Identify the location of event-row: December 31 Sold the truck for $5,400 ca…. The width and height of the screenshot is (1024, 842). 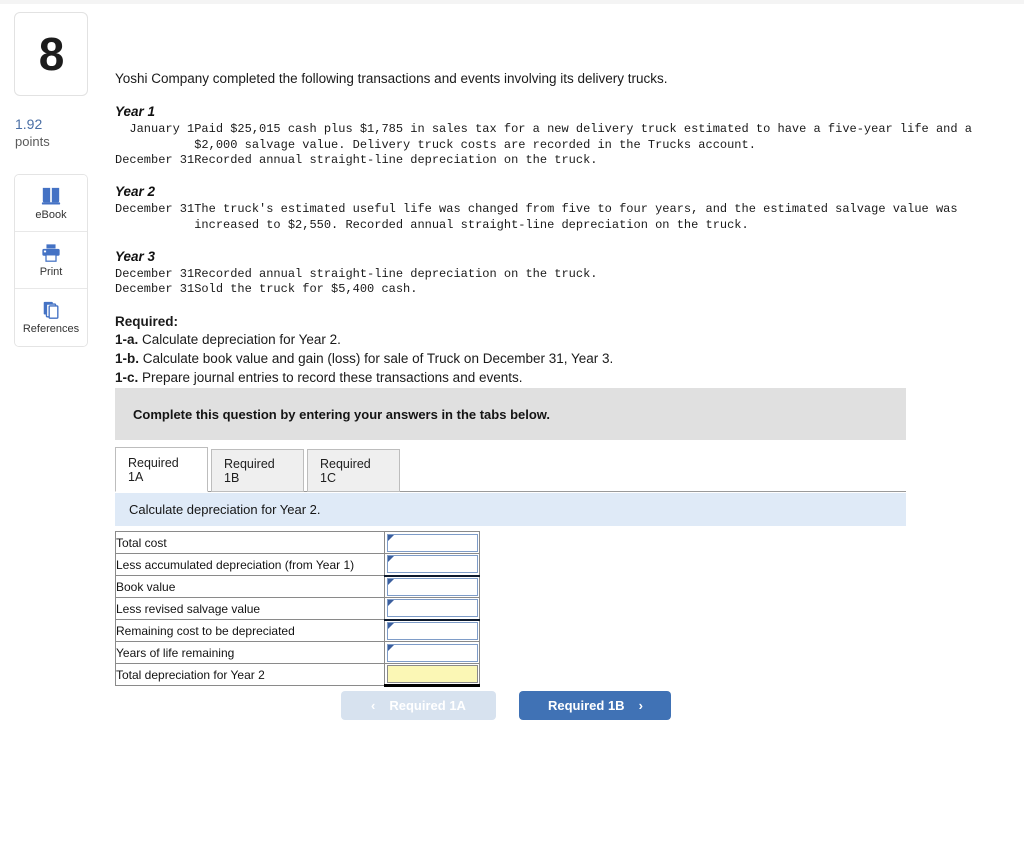
(356, 289).